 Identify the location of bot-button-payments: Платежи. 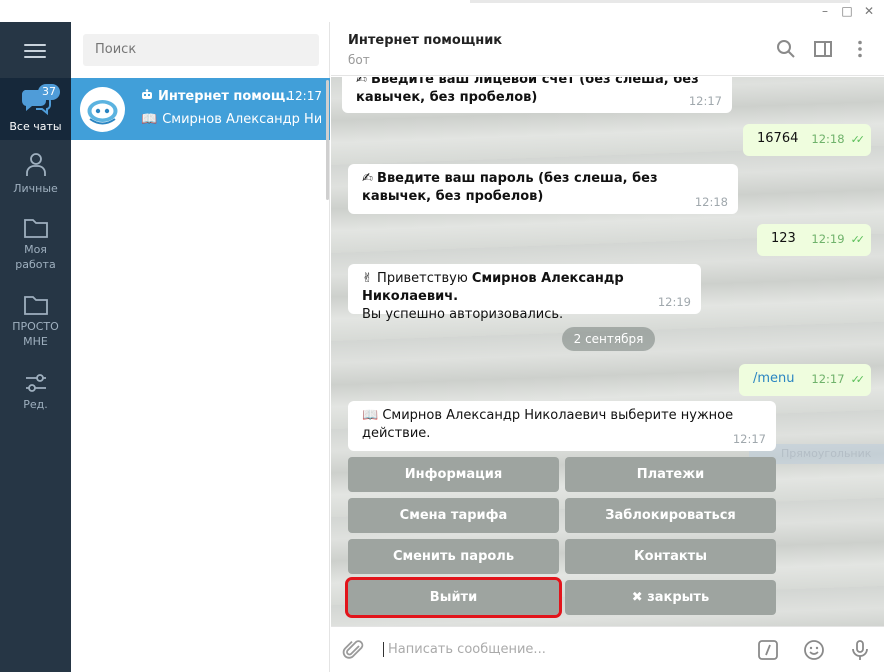
(670, 474).